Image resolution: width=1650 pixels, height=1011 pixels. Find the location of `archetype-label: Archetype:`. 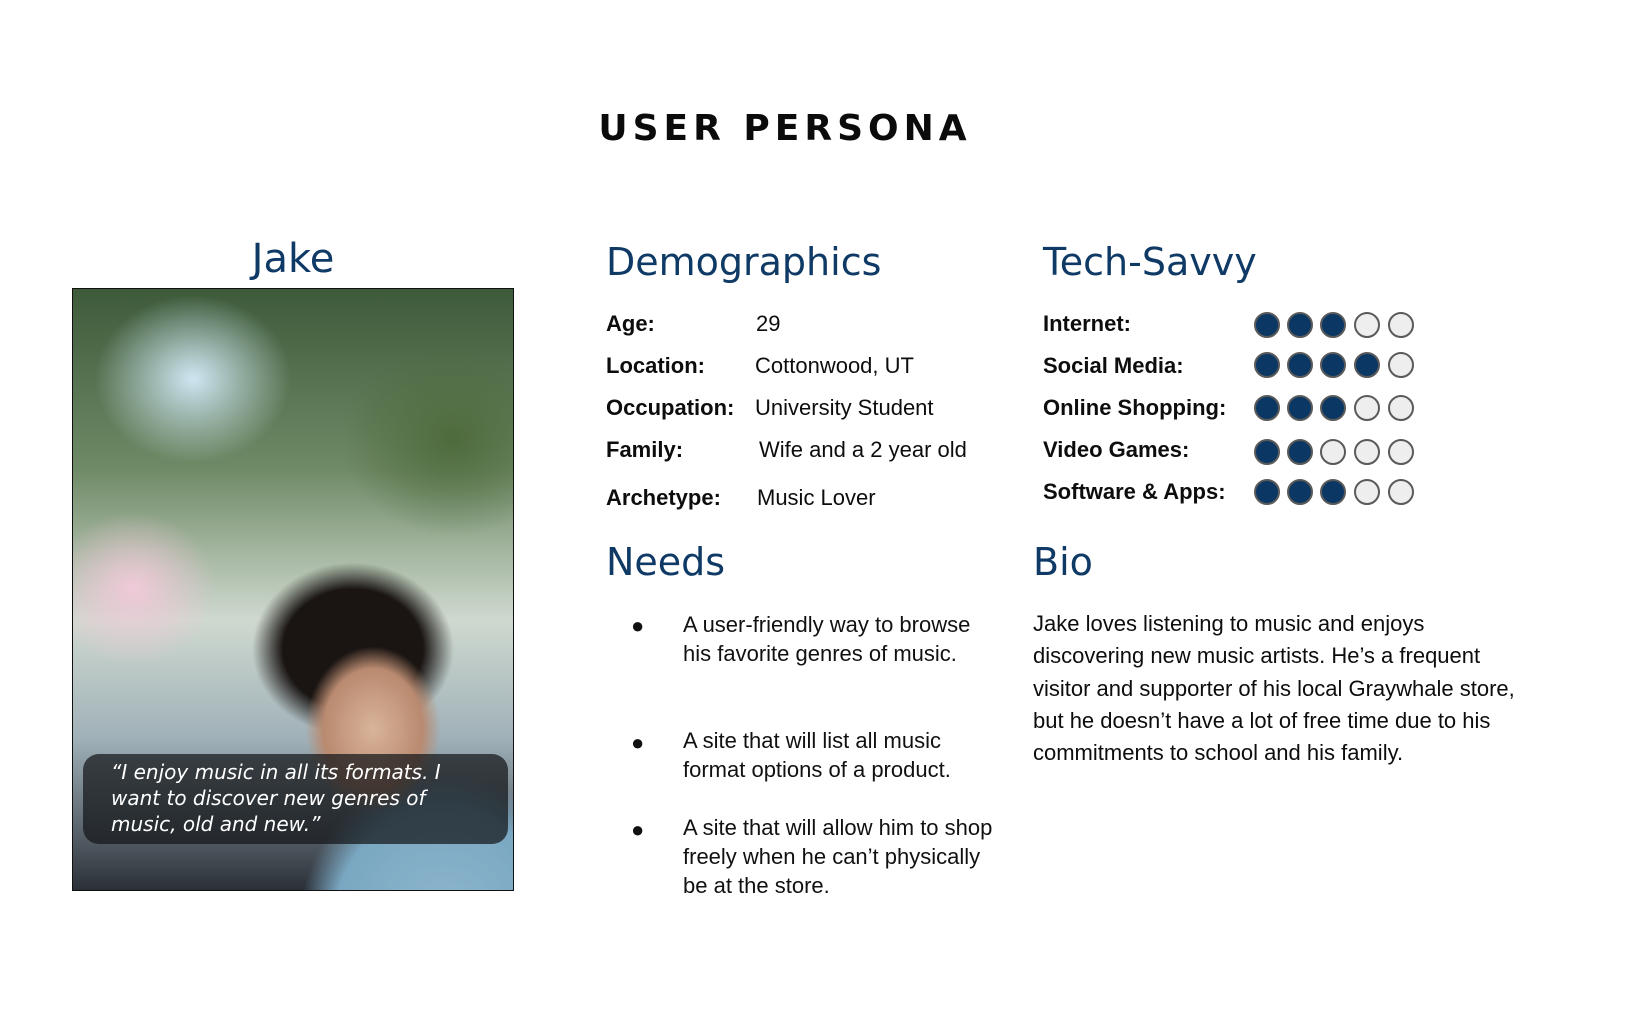

archetype-label: Archetype: is located at coordinates (663, 497).